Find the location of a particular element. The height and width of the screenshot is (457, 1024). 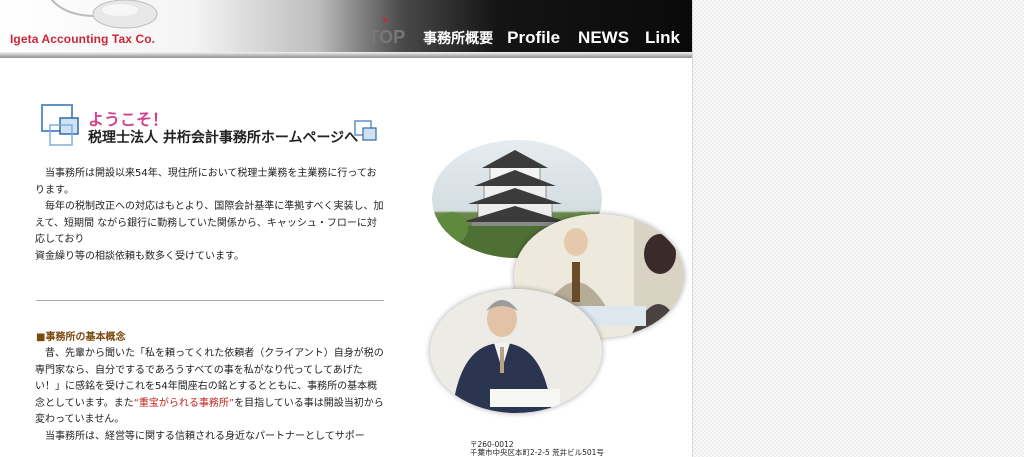

intro-paragraph-1: 当事務所は開設以来54年、現住所において税理士業務を主業務に行っております。 is located at coordinates (206, 182).